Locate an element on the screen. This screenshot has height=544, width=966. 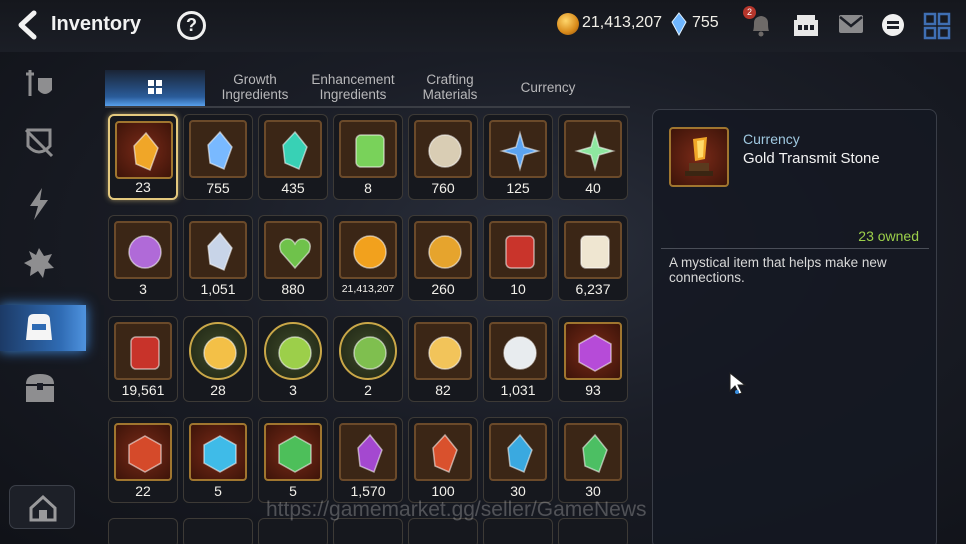
nav-artifact-icon is located at coordinates (40, 144).